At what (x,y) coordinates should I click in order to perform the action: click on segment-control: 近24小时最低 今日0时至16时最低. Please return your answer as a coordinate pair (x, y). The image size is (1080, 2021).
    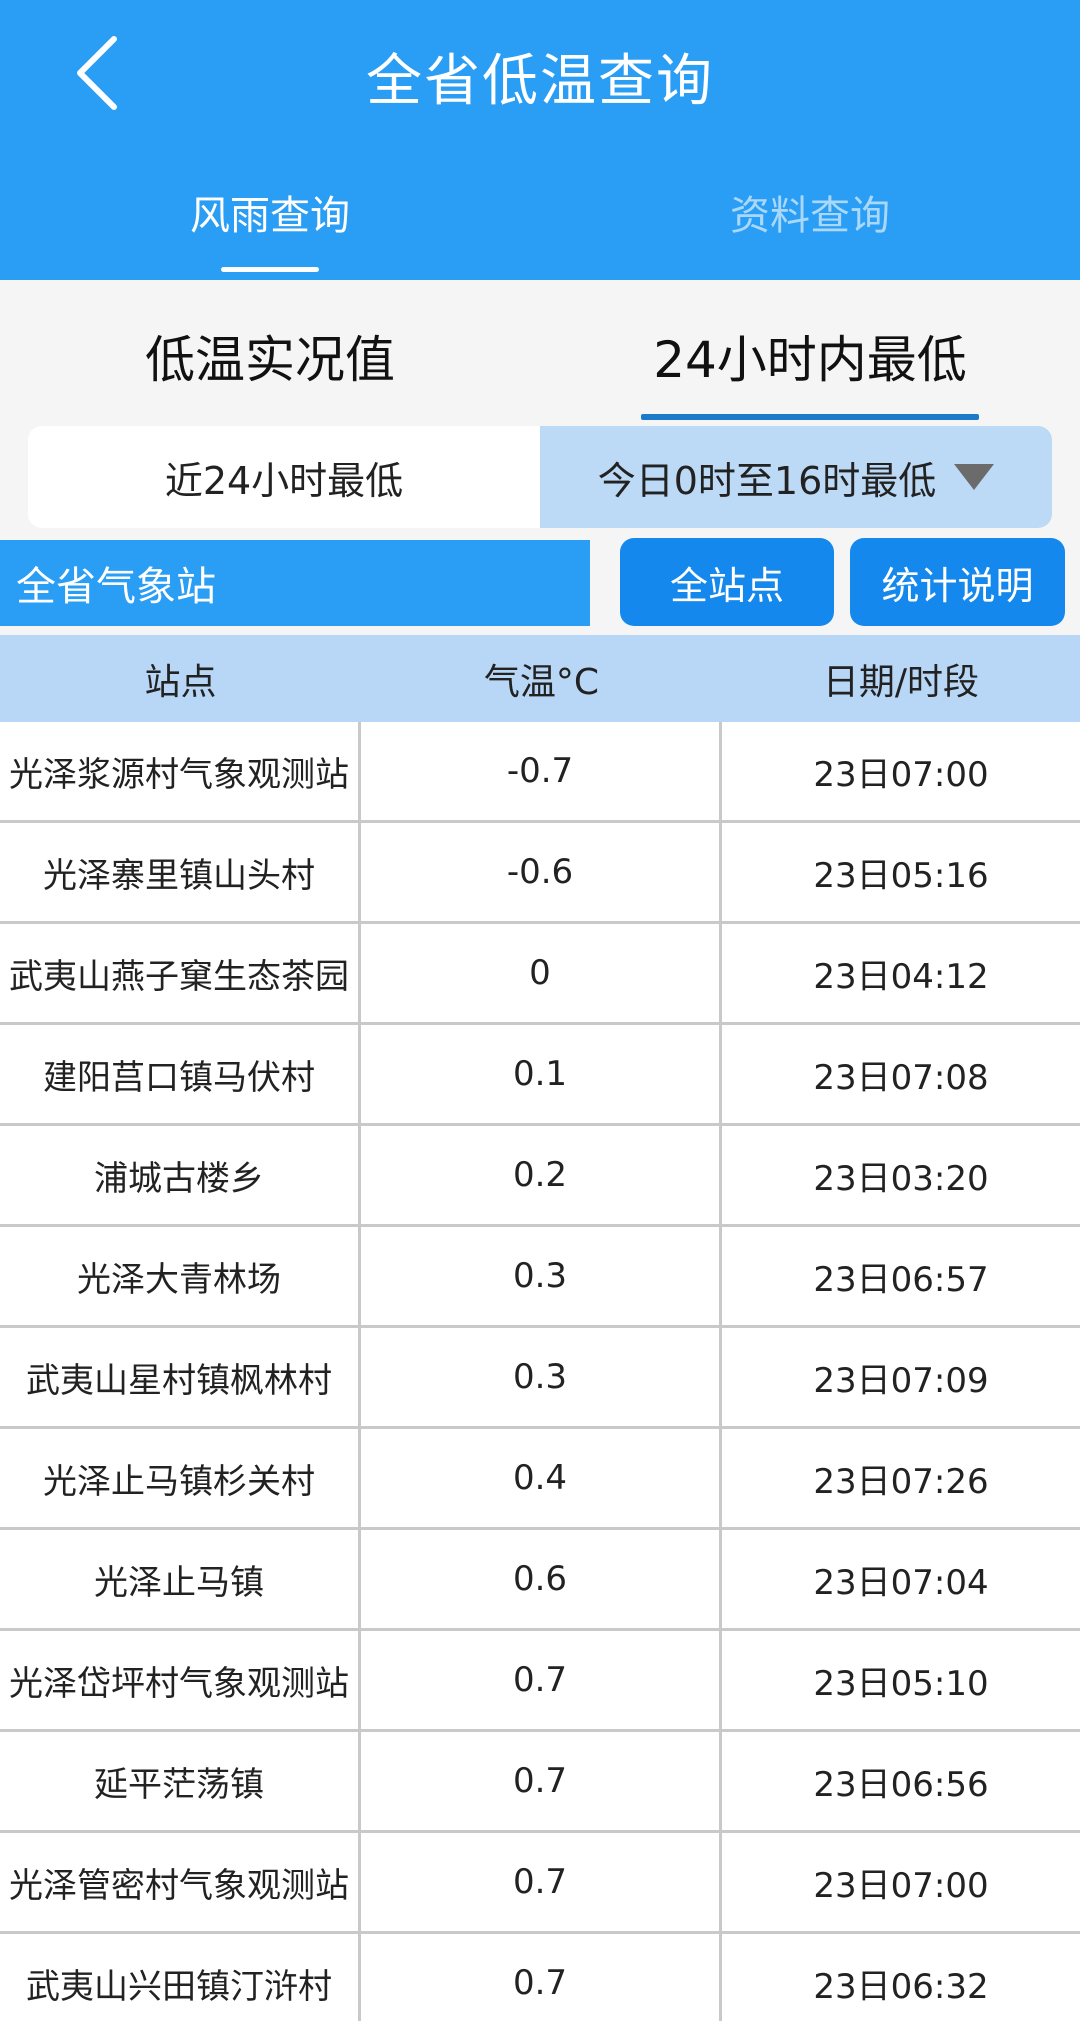
    Looking at the image, I should click on (540, 477).